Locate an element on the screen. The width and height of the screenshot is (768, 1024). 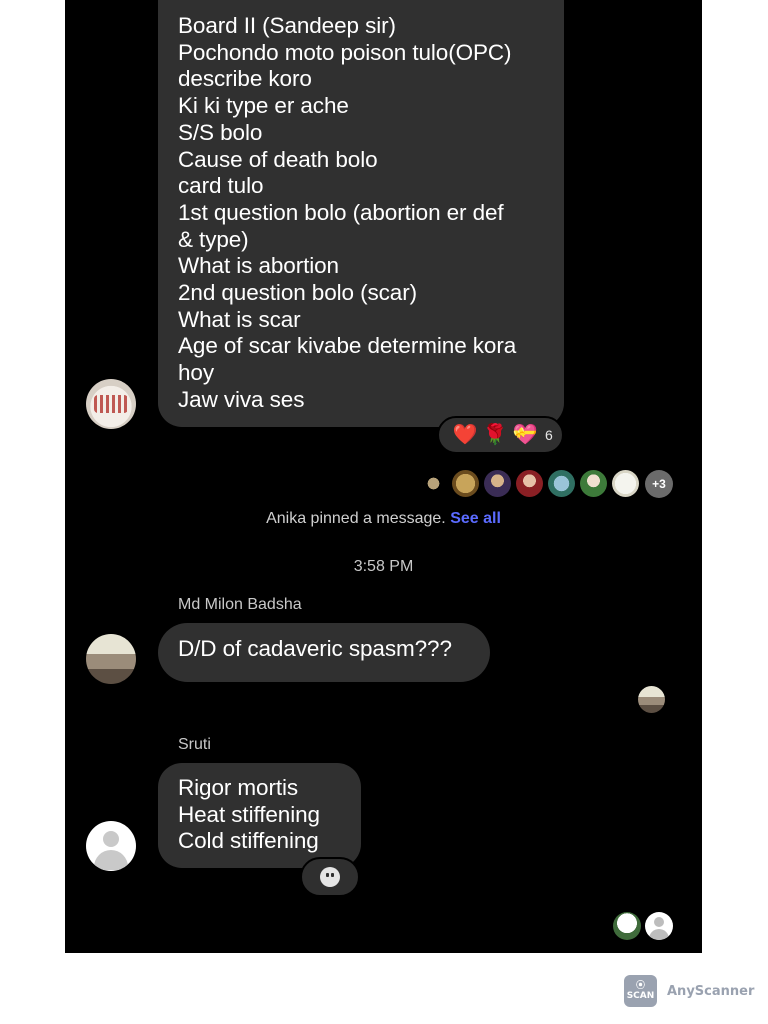
message-bubble-question: D/D of cadaveric spasm??? is located at coordinates (324, 652).